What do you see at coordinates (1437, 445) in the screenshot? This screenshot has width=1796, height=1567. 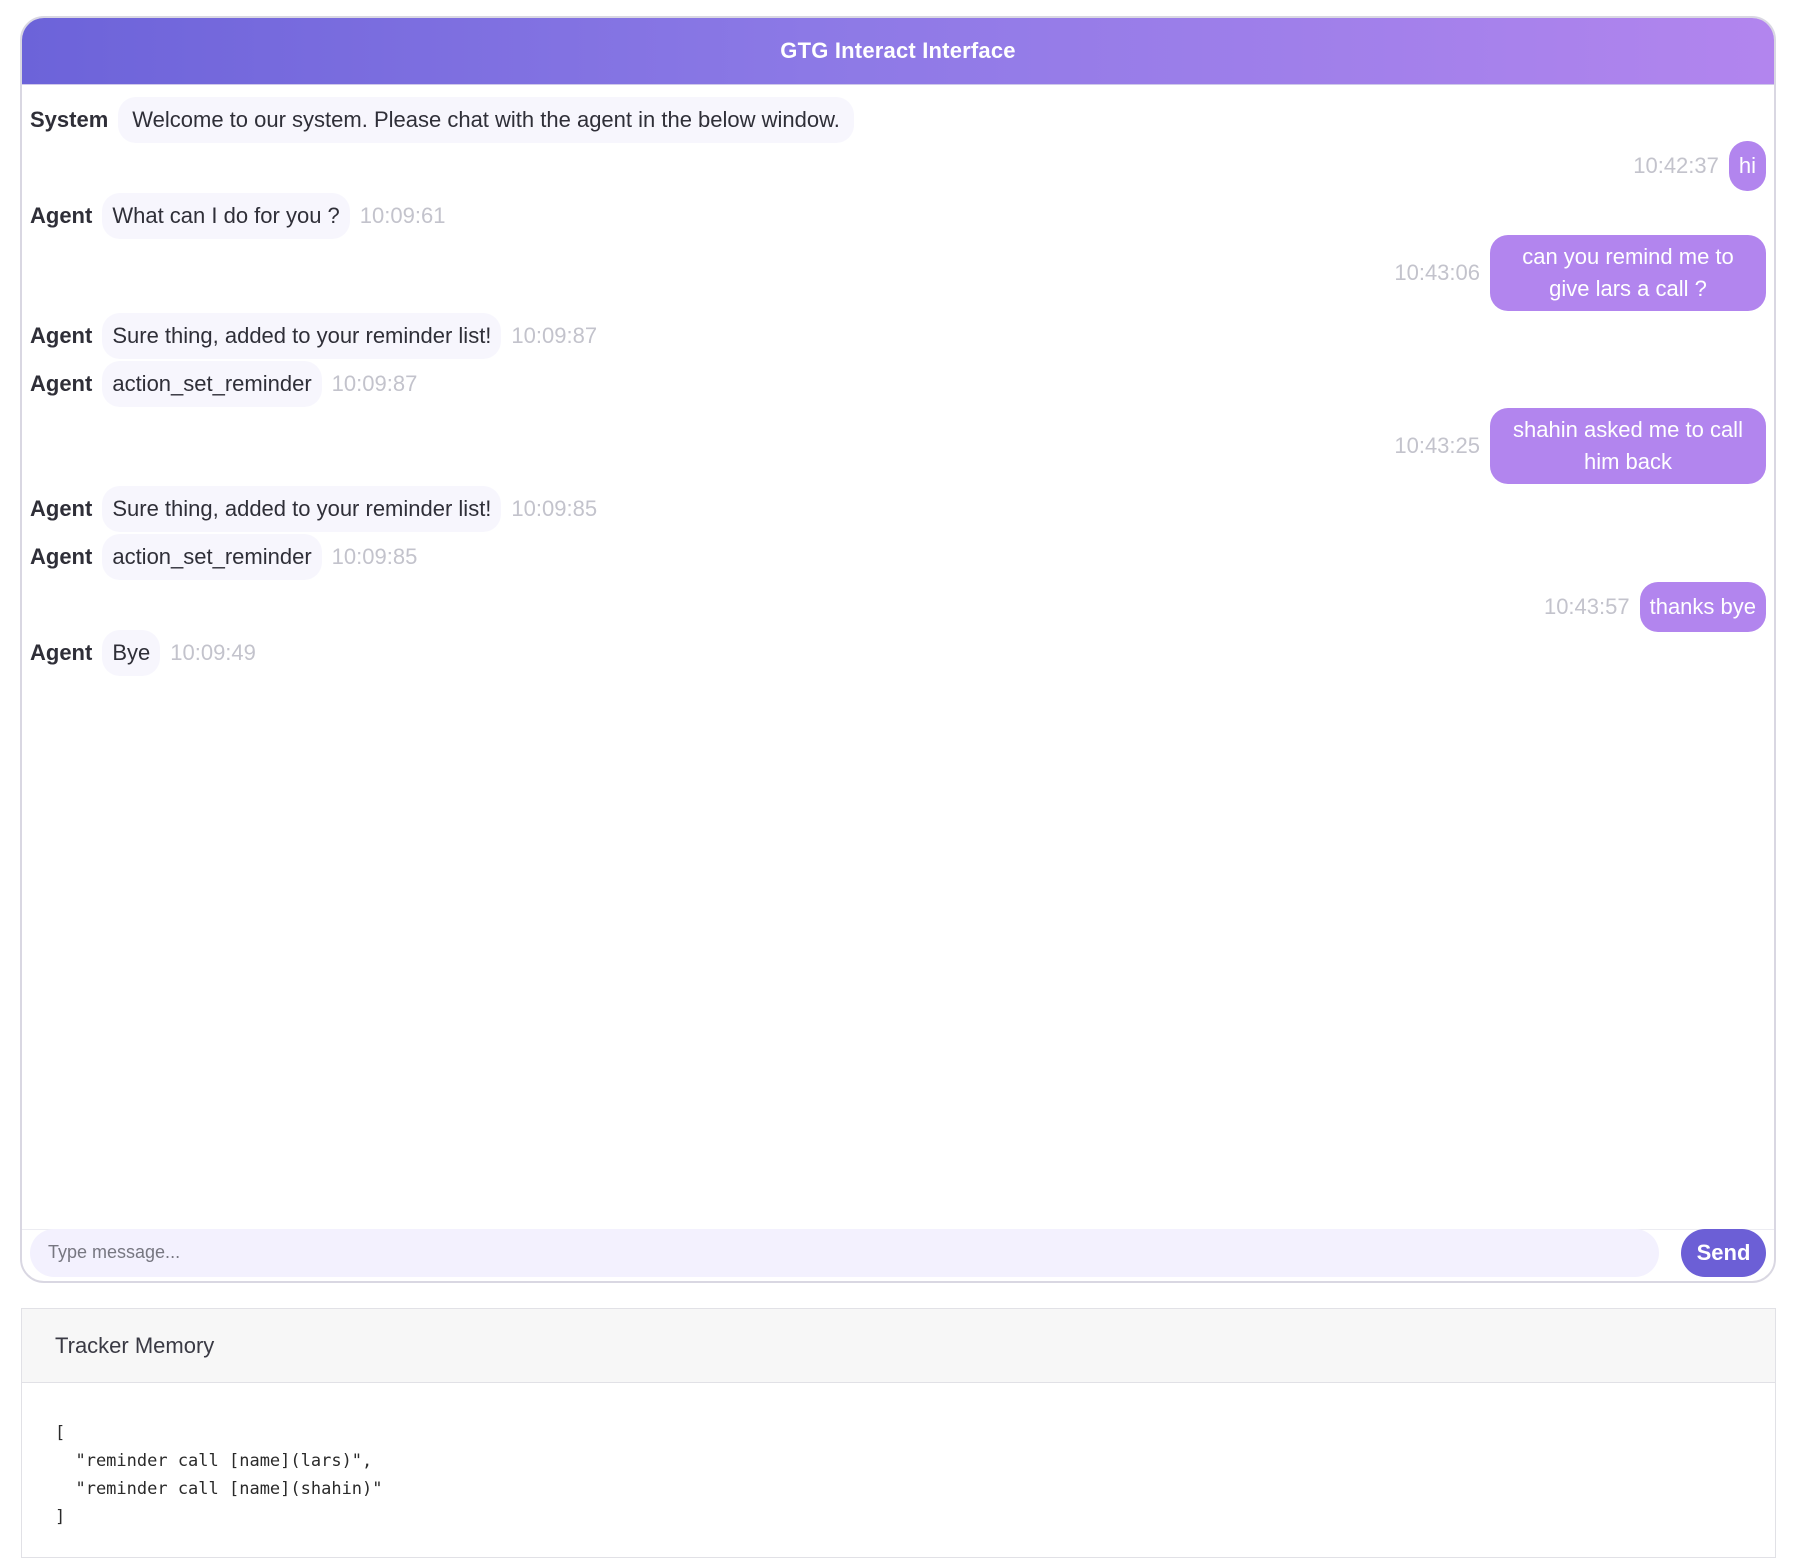 I see `message-timestamp: 10:43:25` at bounding box center [1437, 445].